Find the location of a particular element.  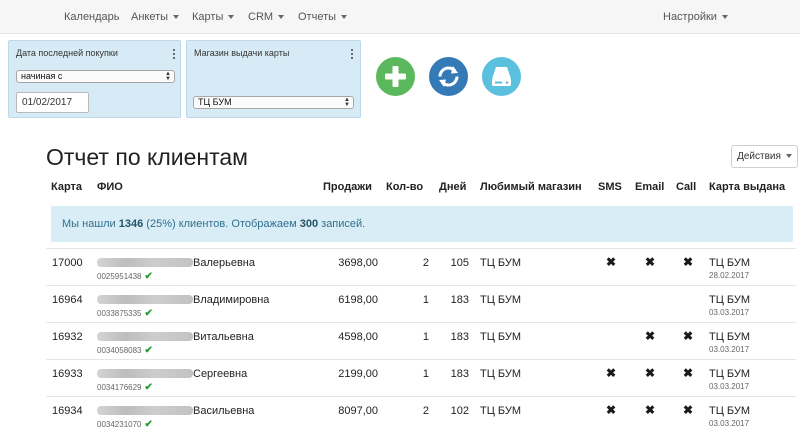

nav-cards-dropdown: Карты is located at coordinates (213, 17).